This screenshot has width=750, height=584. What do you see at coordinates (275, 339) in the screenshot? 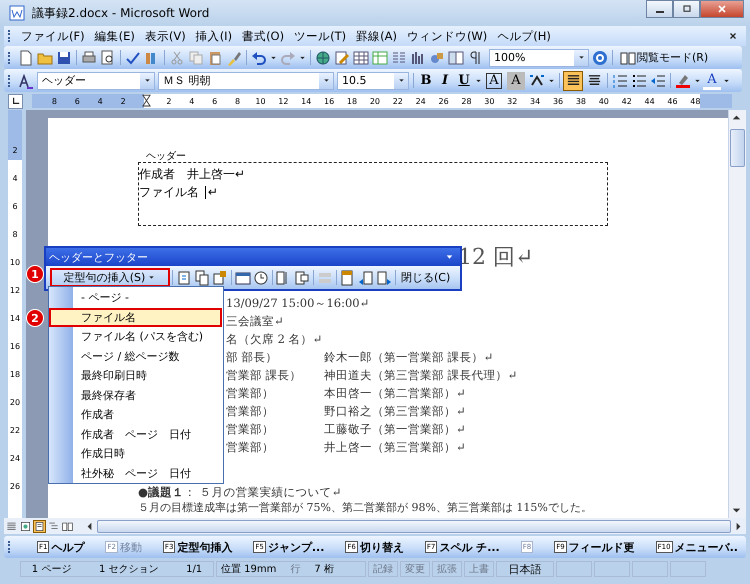
I see `body-text: 名（欠席 2 名）↵` at bounding box center [275, 339].